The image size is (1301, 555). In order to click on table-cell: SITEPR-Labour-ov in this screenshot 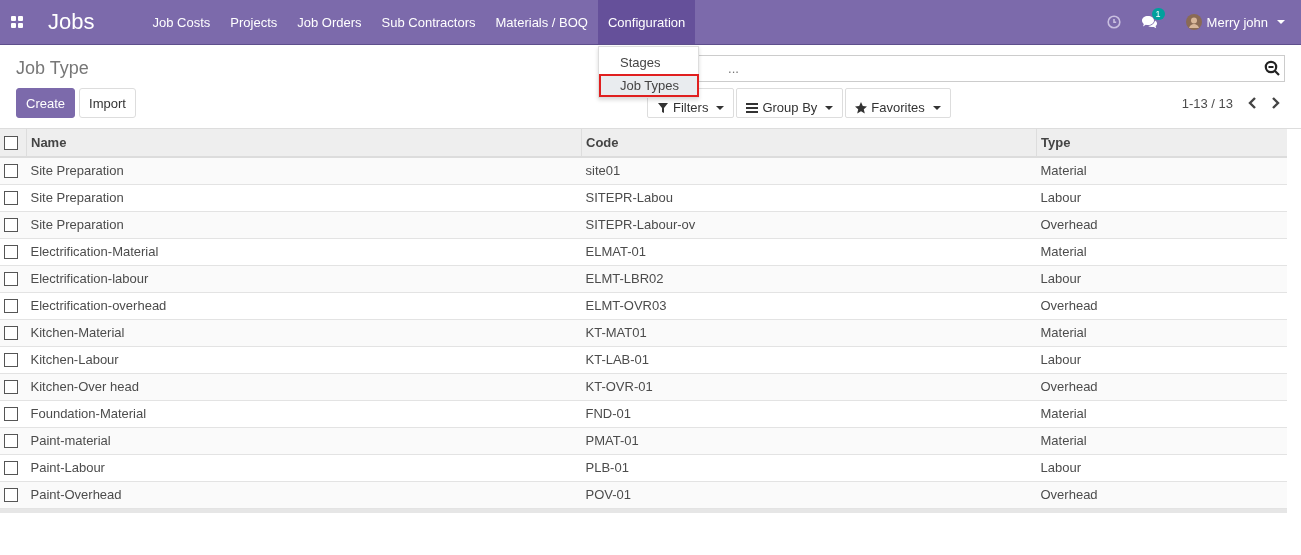, I will do `click(809, 224)`.